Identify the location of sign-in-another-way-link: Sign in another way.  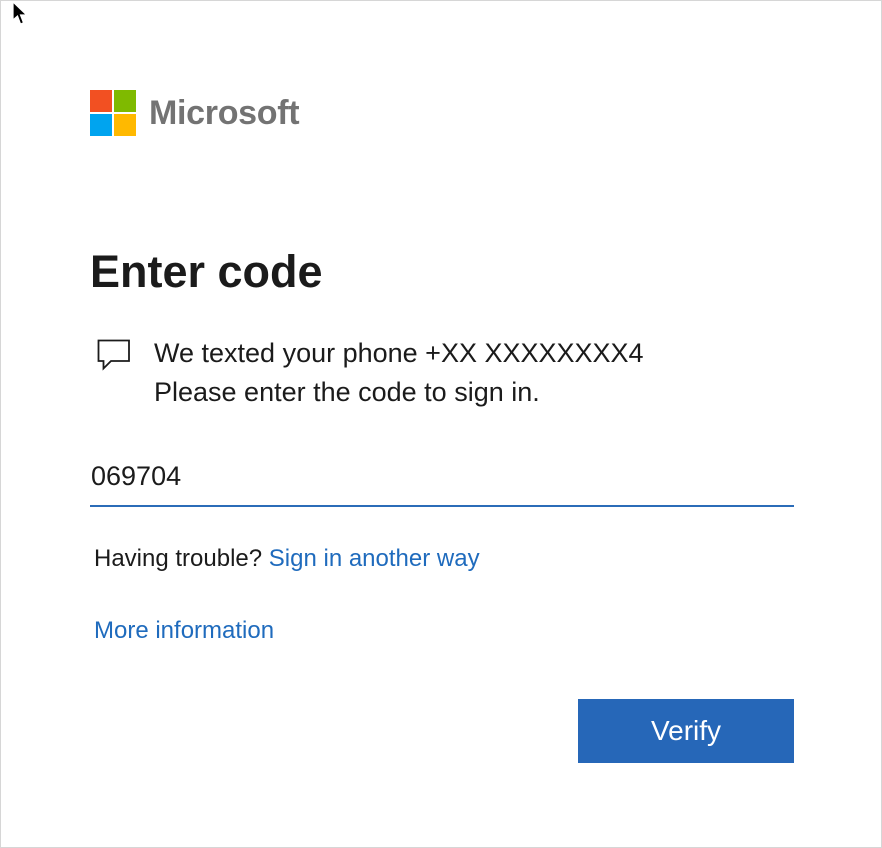
(374, 558).